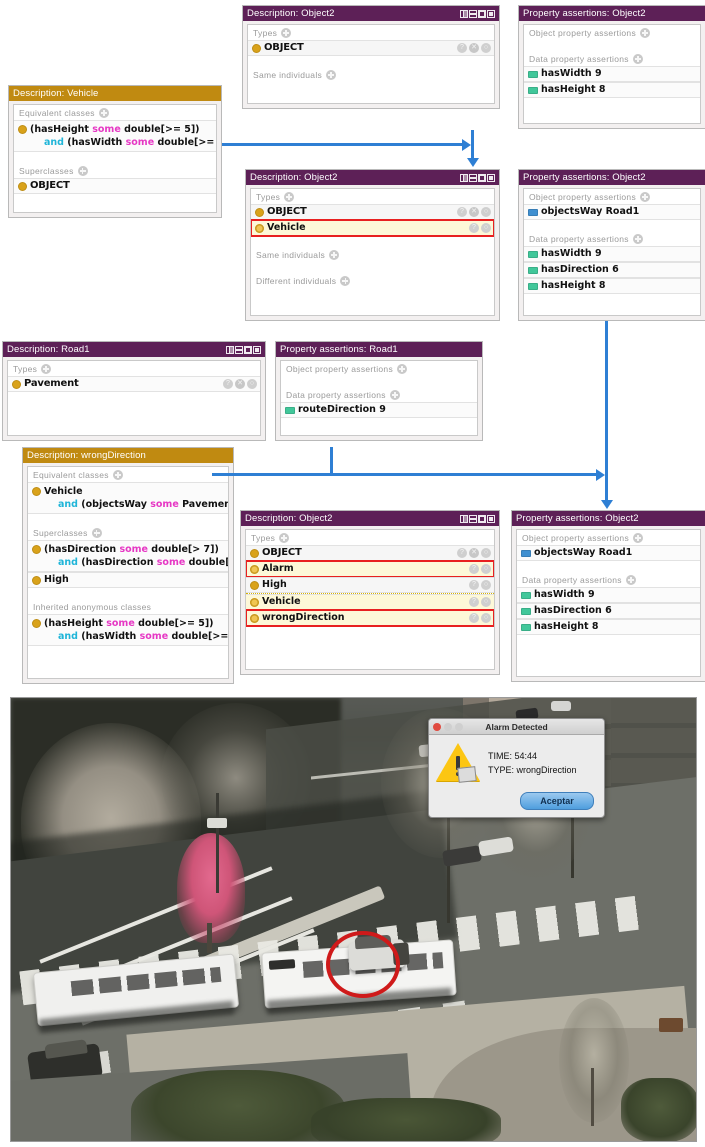 The width and height of the screenshot is (705, 1147). Describe the element at coordinates (370, 585) in the screenshot. I see `type-row-high: High ? ○` at that location.